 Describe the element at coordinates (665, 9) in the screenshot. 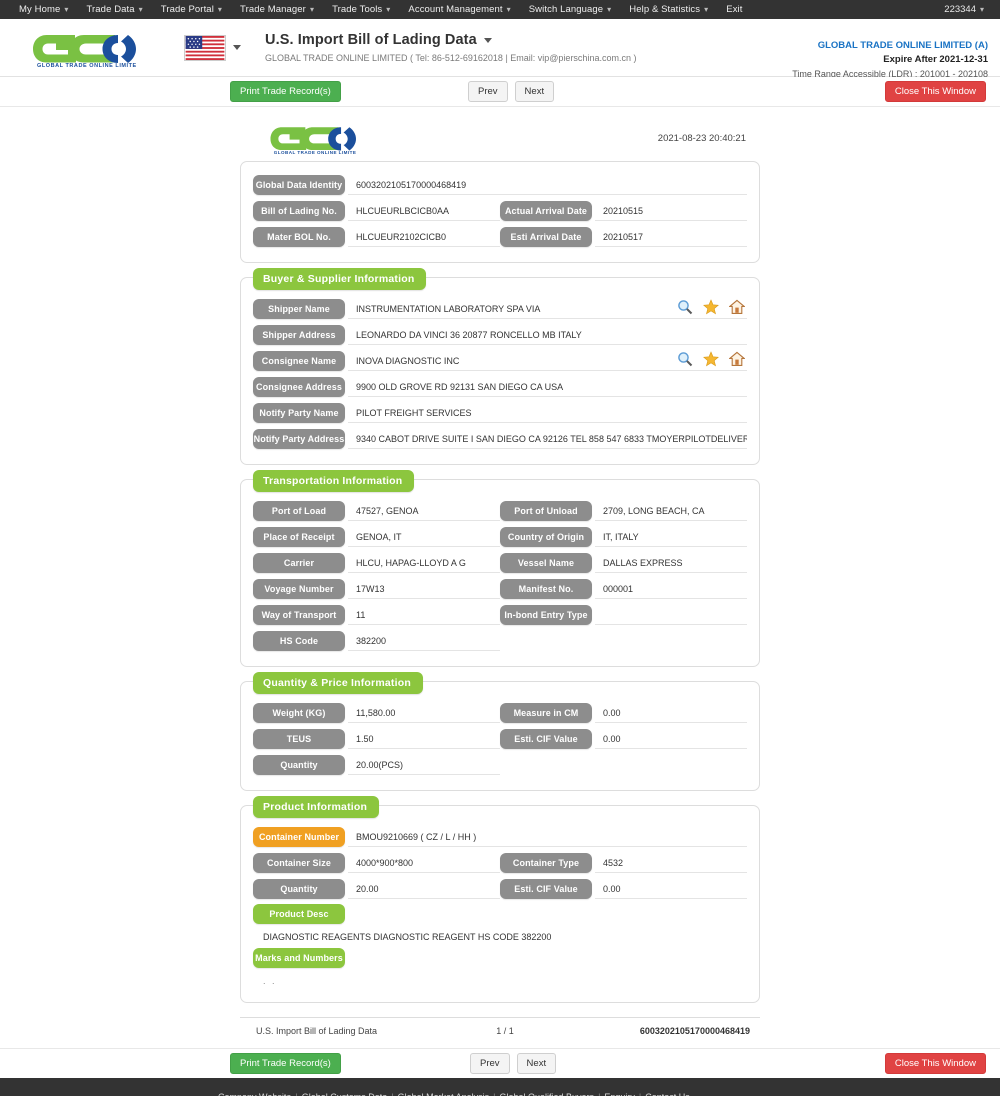

I see `nav-label: Help & Statistics` at that location.